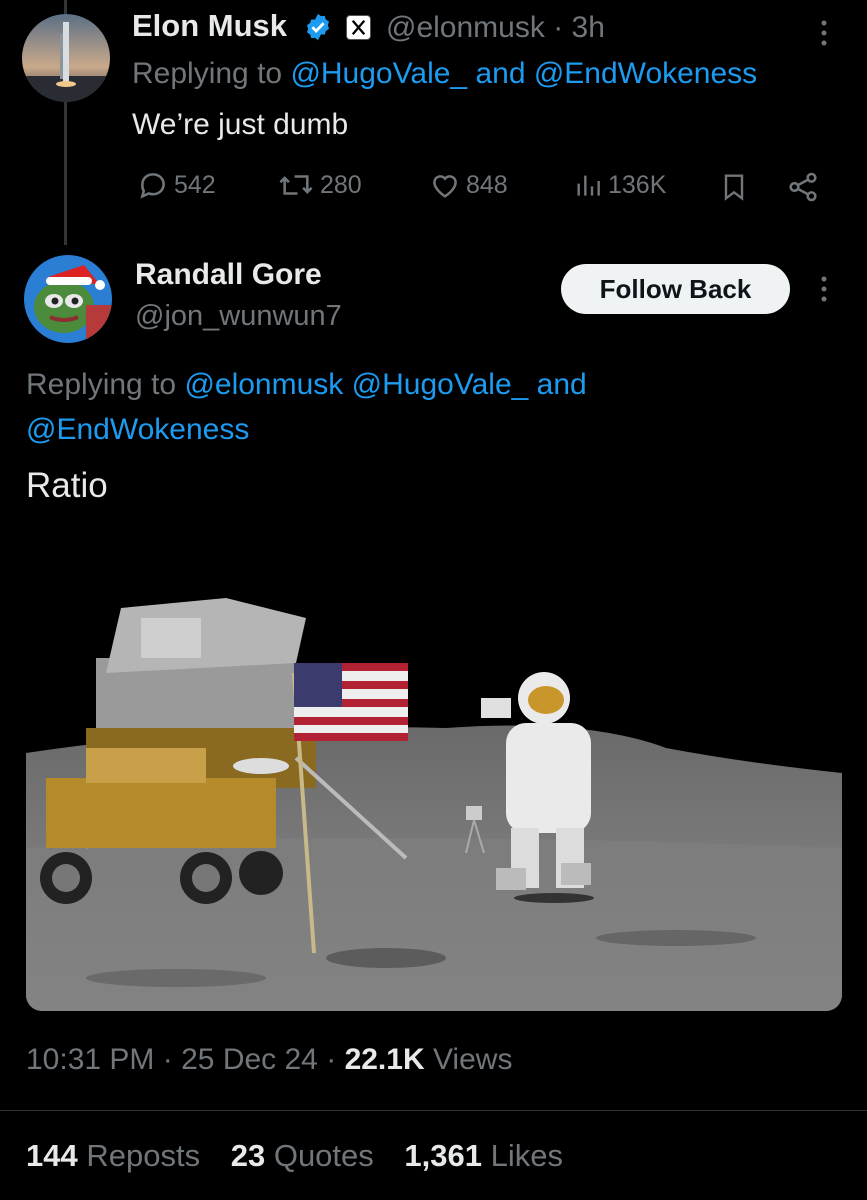  I want to click on likes-label: Likes, so click(526, 1155).